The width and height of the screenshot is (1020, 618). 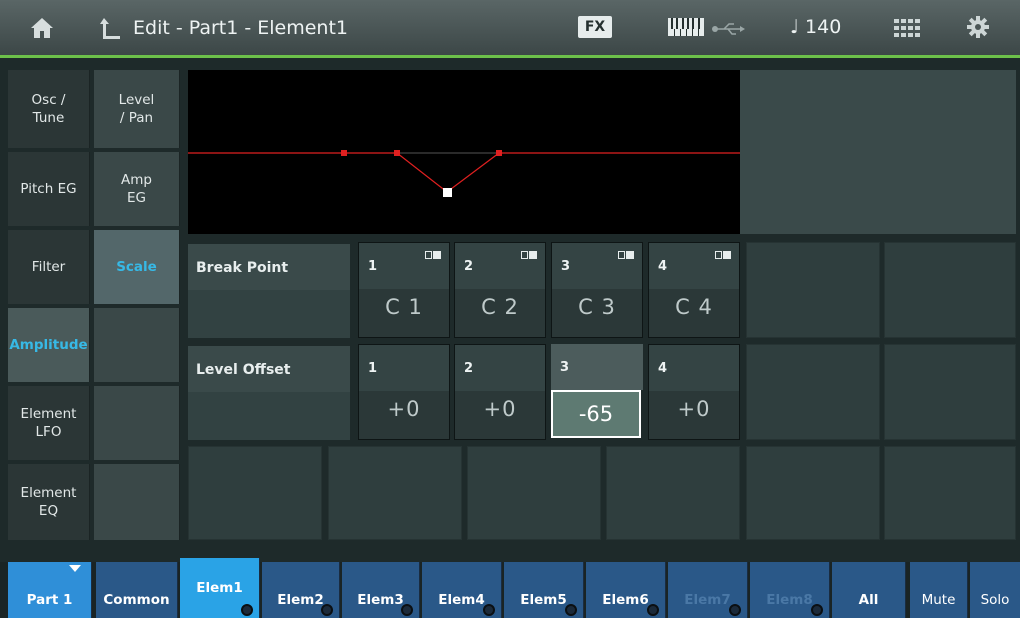 I want to click on tab-label: Elem5, so click(x=543, y=600).